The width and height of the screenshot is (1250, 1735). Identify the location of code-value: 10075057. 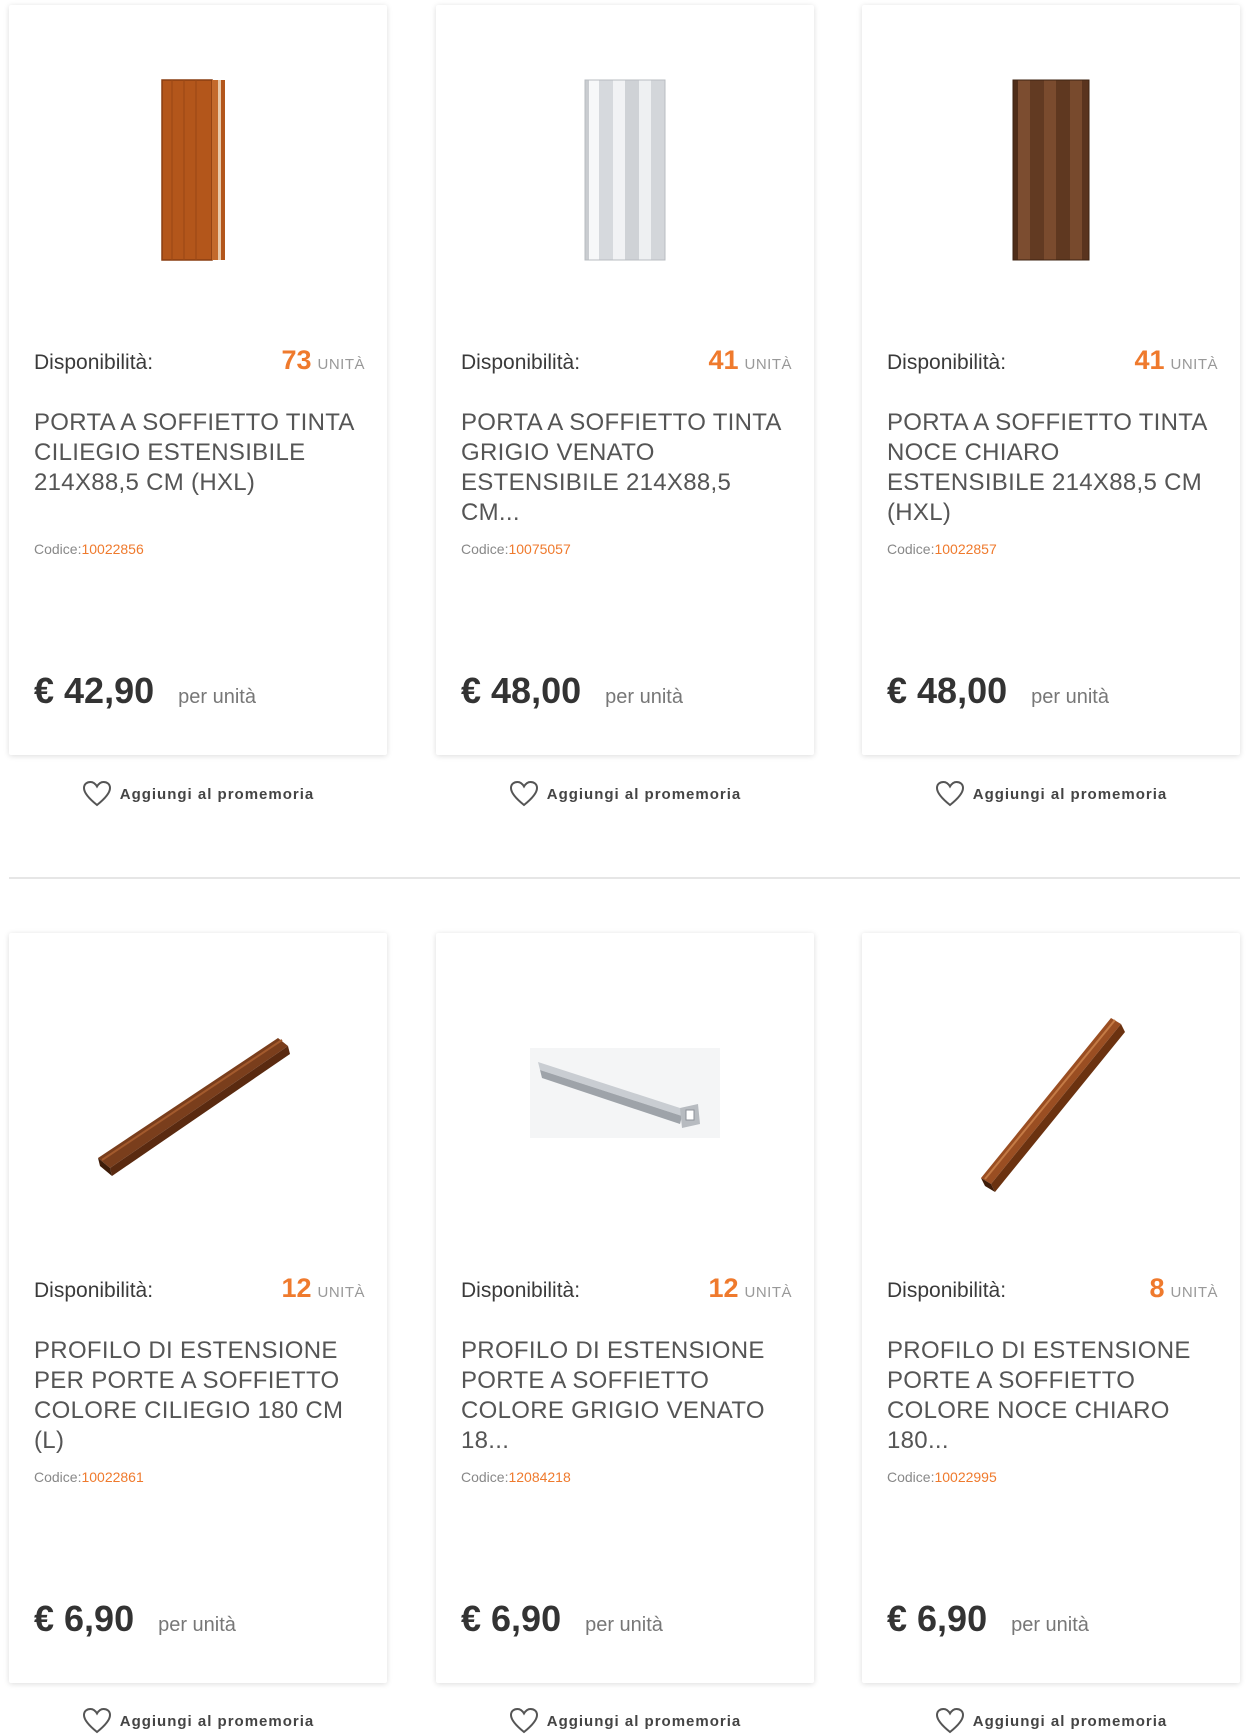
(539, 549).